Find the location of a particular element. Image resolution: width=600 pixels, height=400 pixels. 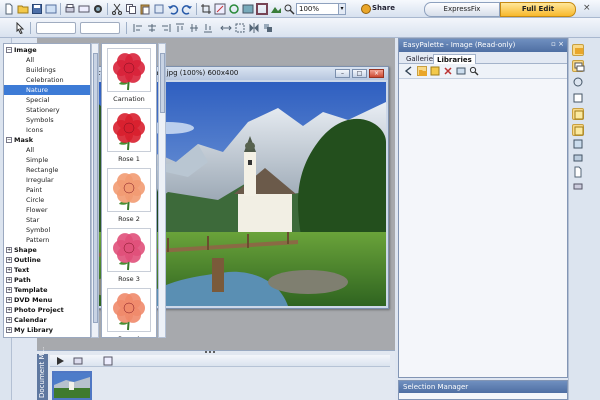

share-button: Share is located at coordinates (388, 8).